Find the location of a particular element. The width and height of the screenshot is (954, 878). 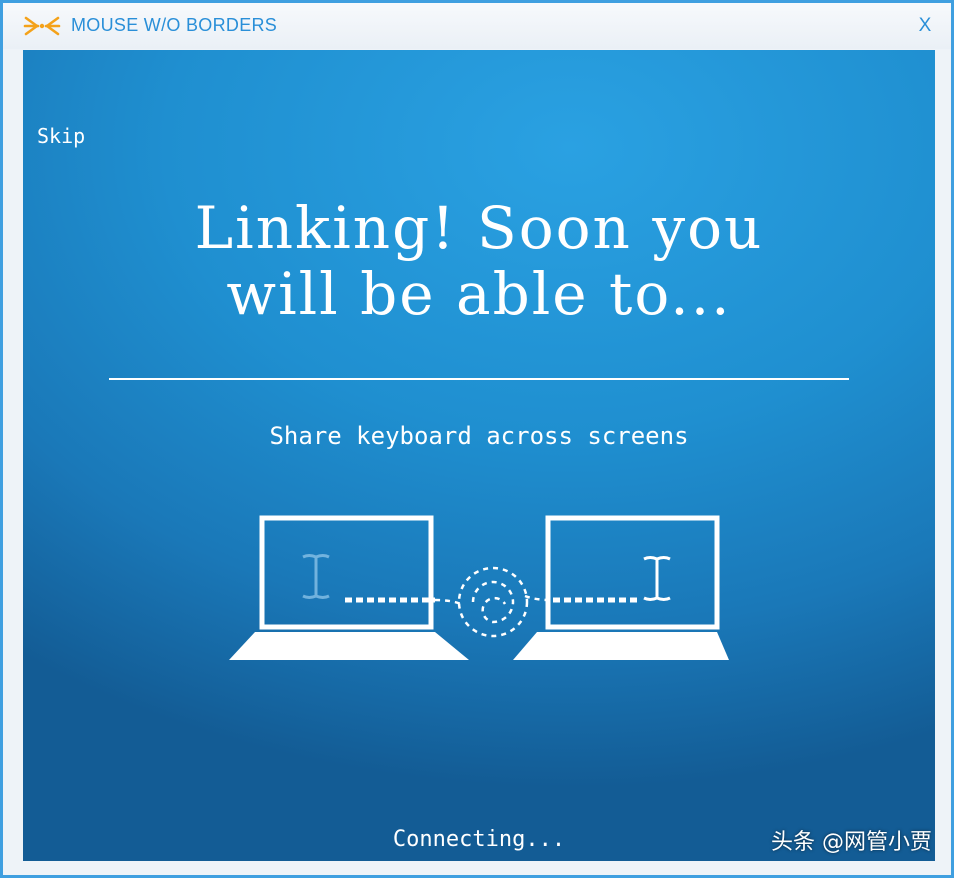

swirl-link-icon is located at coordinates (493, 602).